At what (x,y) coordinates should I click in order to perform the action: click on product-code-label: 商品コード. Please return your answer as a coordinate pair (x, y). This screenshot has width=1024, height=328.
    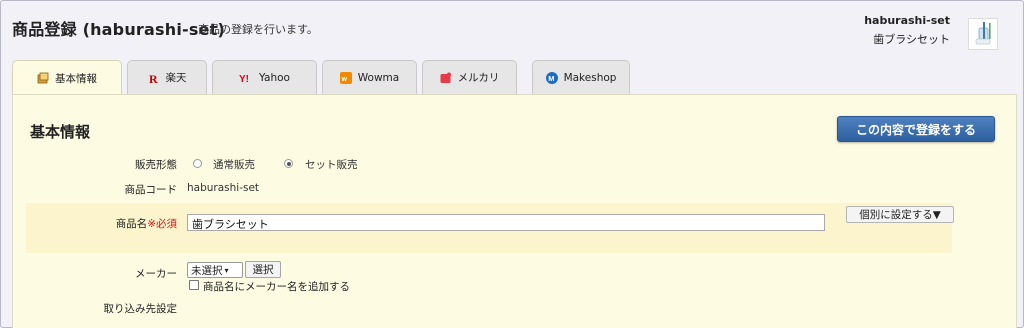
    Looking at the image, I should click on (151, 190).